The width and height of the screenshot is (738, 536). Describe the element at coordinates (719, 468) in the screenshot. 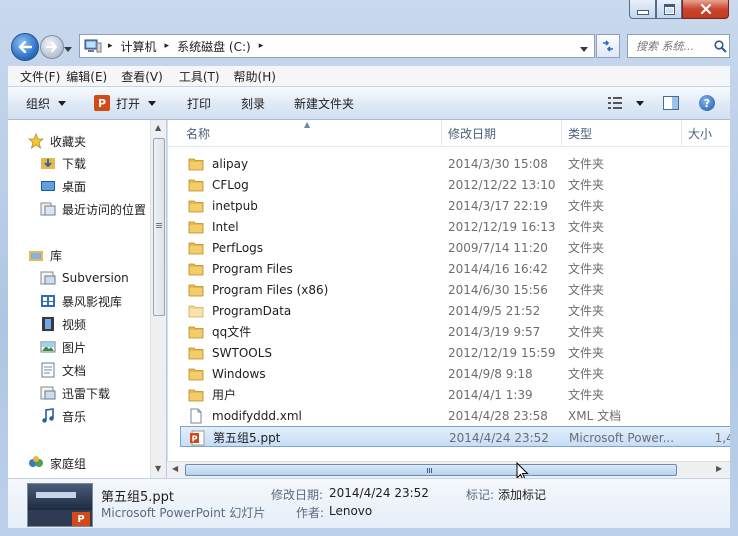

I see `scroll-right-arrow-icon: ▶` at that location.